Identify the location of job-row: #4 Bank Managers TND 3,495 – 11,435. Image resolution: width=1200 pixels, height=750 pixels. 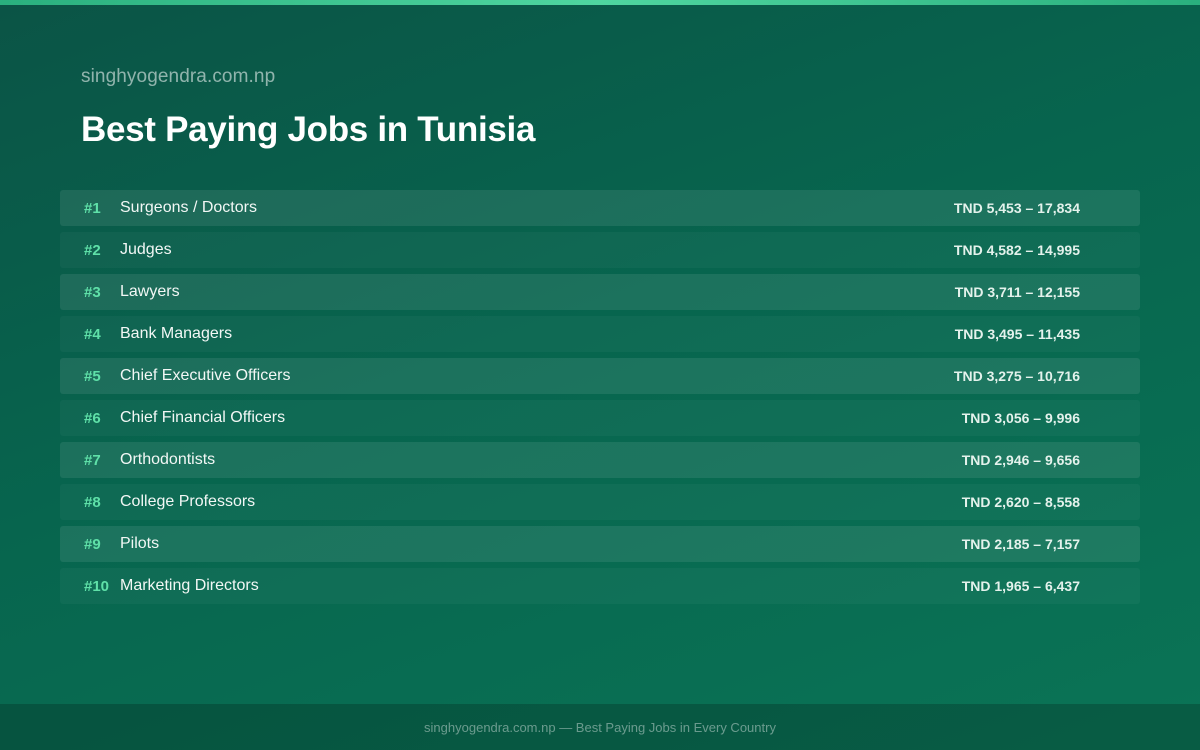
(600, 334).